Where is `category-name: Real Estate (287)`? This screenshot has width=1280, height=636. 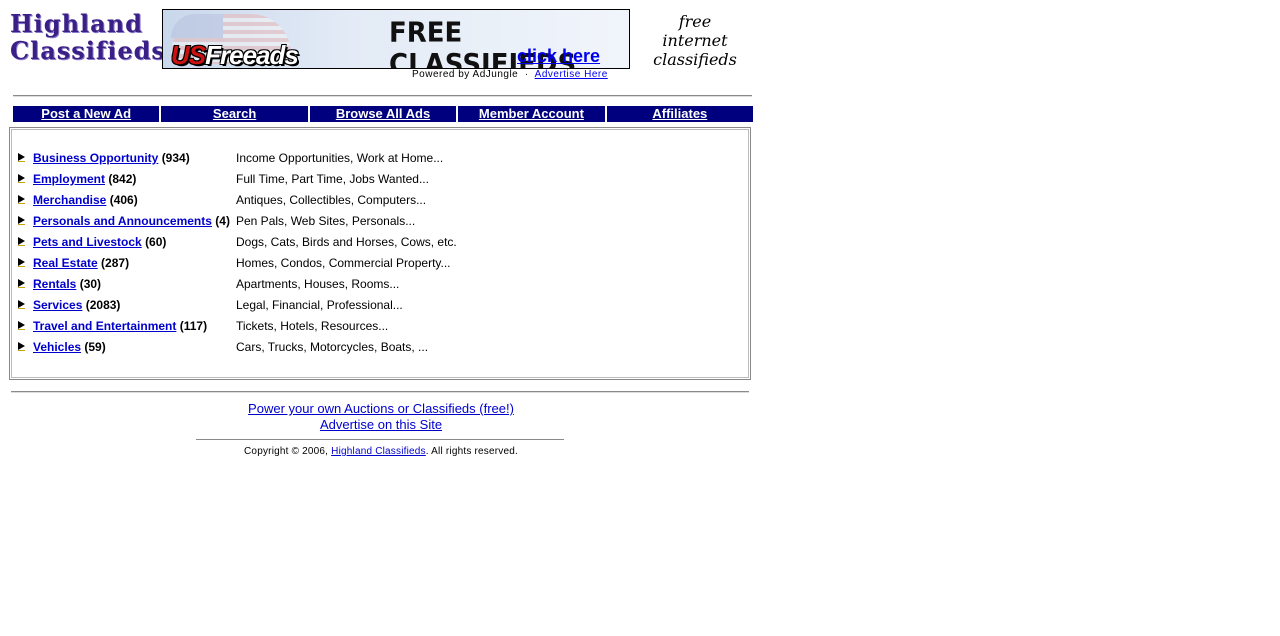
category-name: Real Estate (287) is located at coordinates (81, 263).